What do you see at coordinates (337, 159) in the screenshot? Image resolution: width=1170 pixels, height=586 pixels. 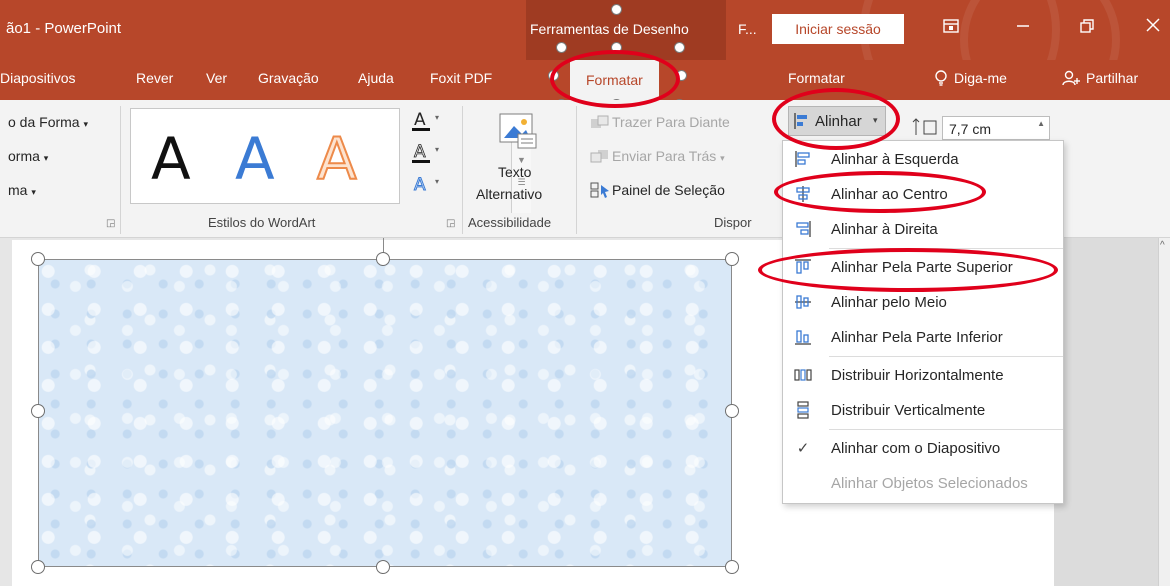 I see `wordart-style-orange-outline: A` at bounding box center [337, 159].